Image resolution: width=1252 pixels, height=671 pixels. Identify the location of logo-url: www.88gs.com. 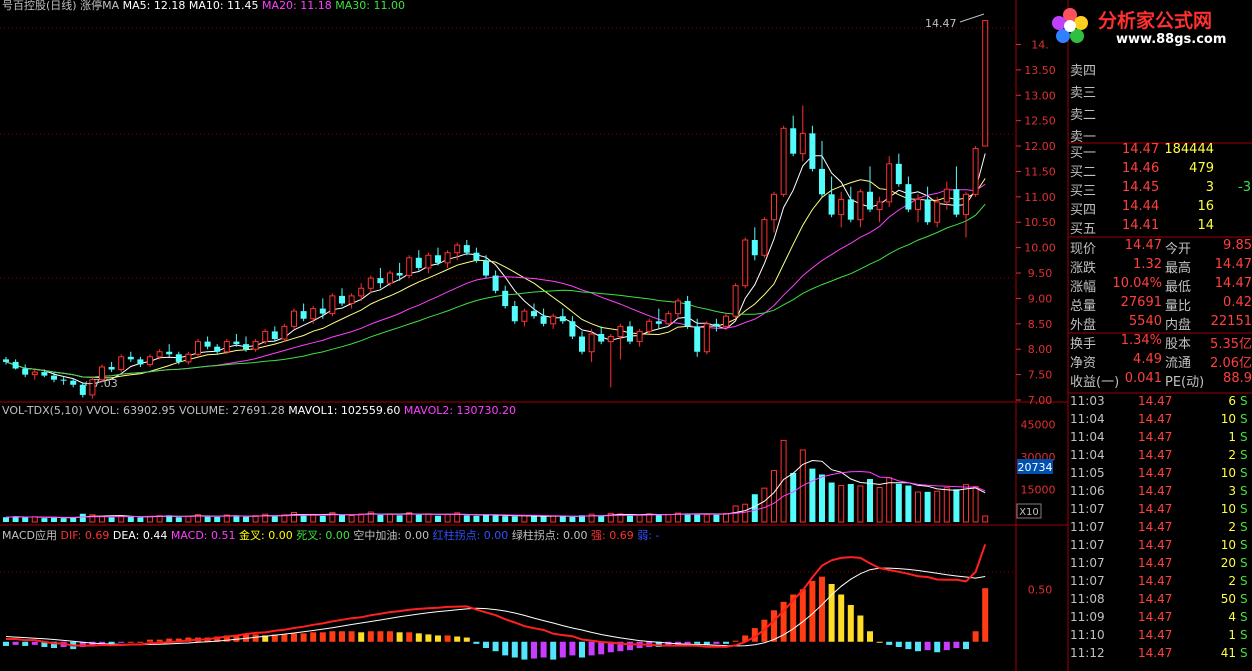
(1171, 39).